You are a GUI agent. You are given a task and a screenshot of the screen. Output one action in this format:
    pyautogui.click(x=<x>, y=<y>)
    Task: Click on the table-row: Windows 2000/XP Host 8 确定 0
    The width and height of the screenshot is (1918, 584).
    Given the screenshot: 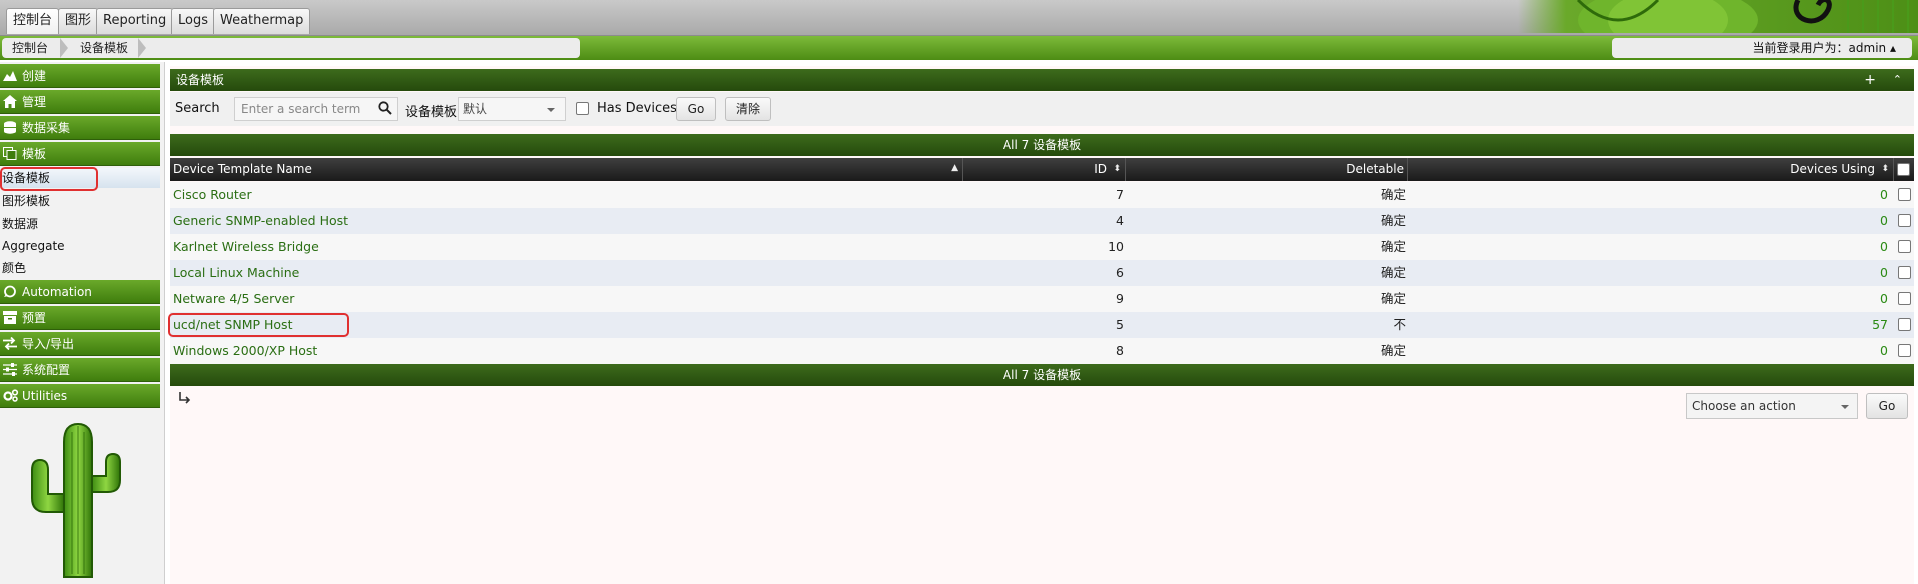 What is the action you would take?
    pyautogui.click(x=1042, y=351)
    